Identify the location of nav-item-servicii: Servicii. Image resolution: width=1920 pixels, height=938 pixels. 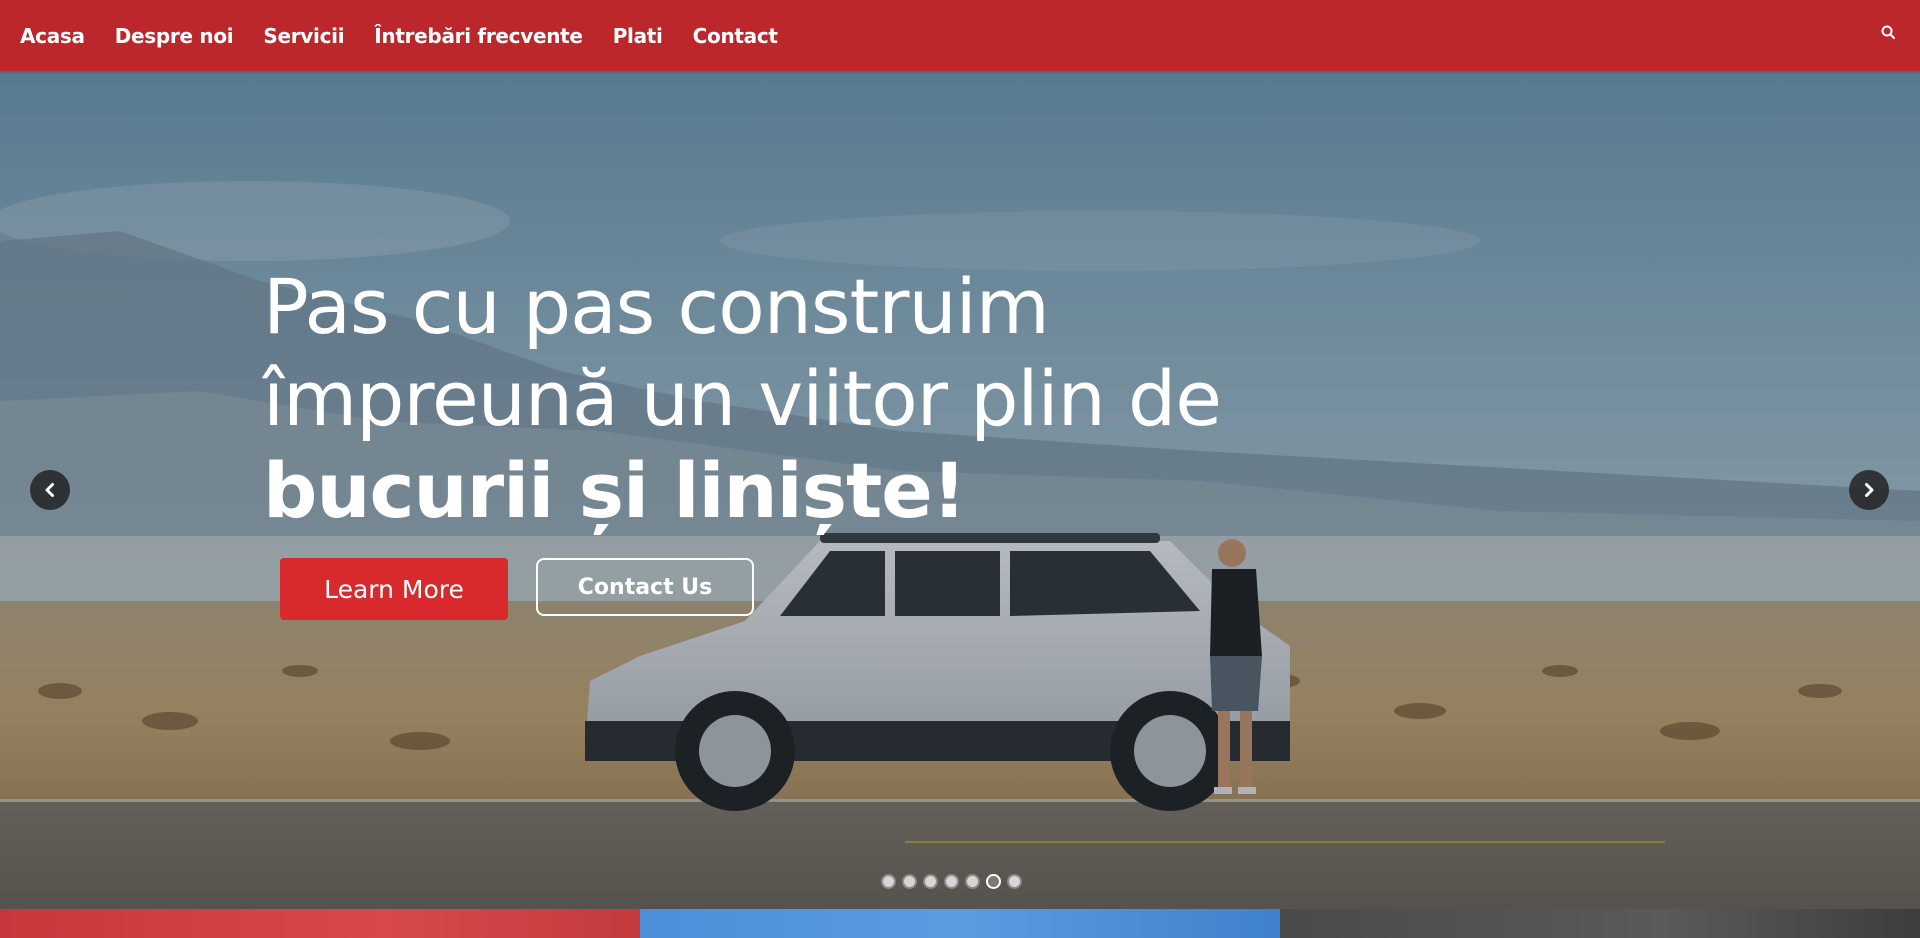
(303, 36).